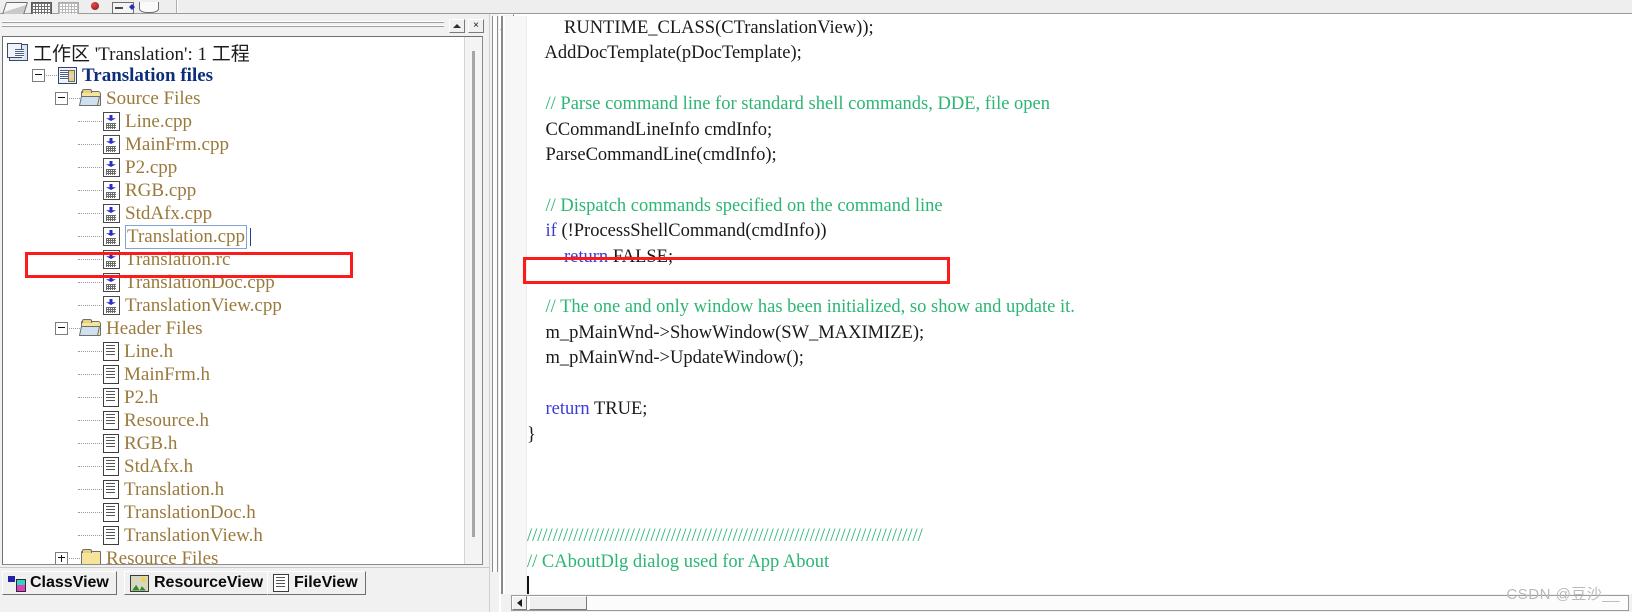 The image size is (1632, 612). Describe the element at coordinates (1079, 333) in the screenshot. I see `code-line: m_pMainWnd->ShowWindow(SW_MAXIMIZE);` at that location.